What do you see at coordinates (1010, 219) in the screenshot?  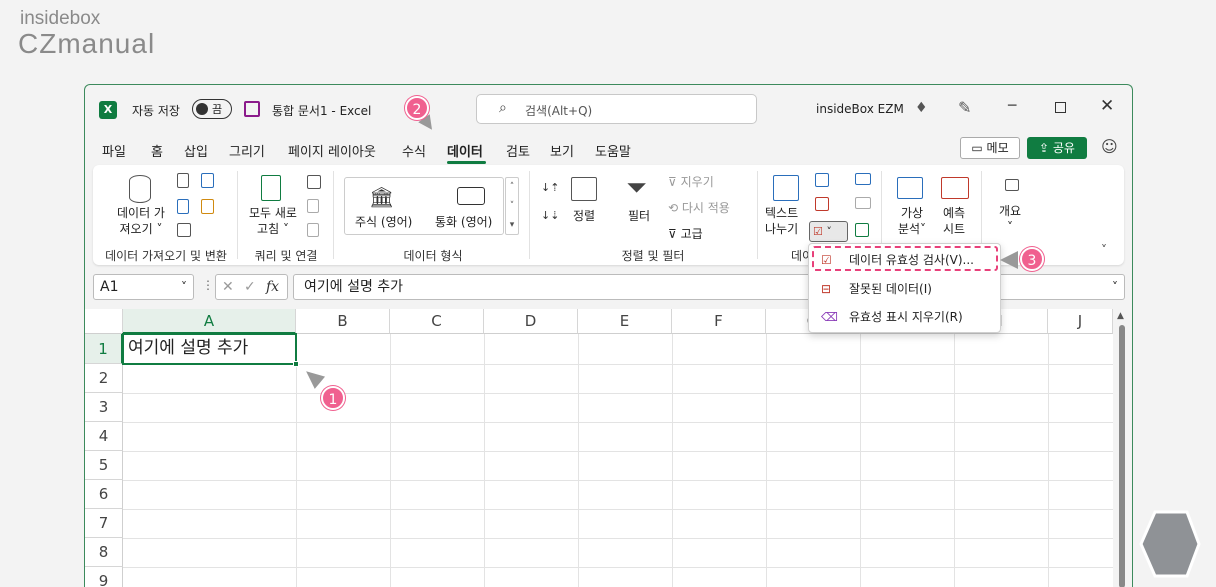 I see `outline-button: 개요 ˅` at bounding box center [1010, 219].